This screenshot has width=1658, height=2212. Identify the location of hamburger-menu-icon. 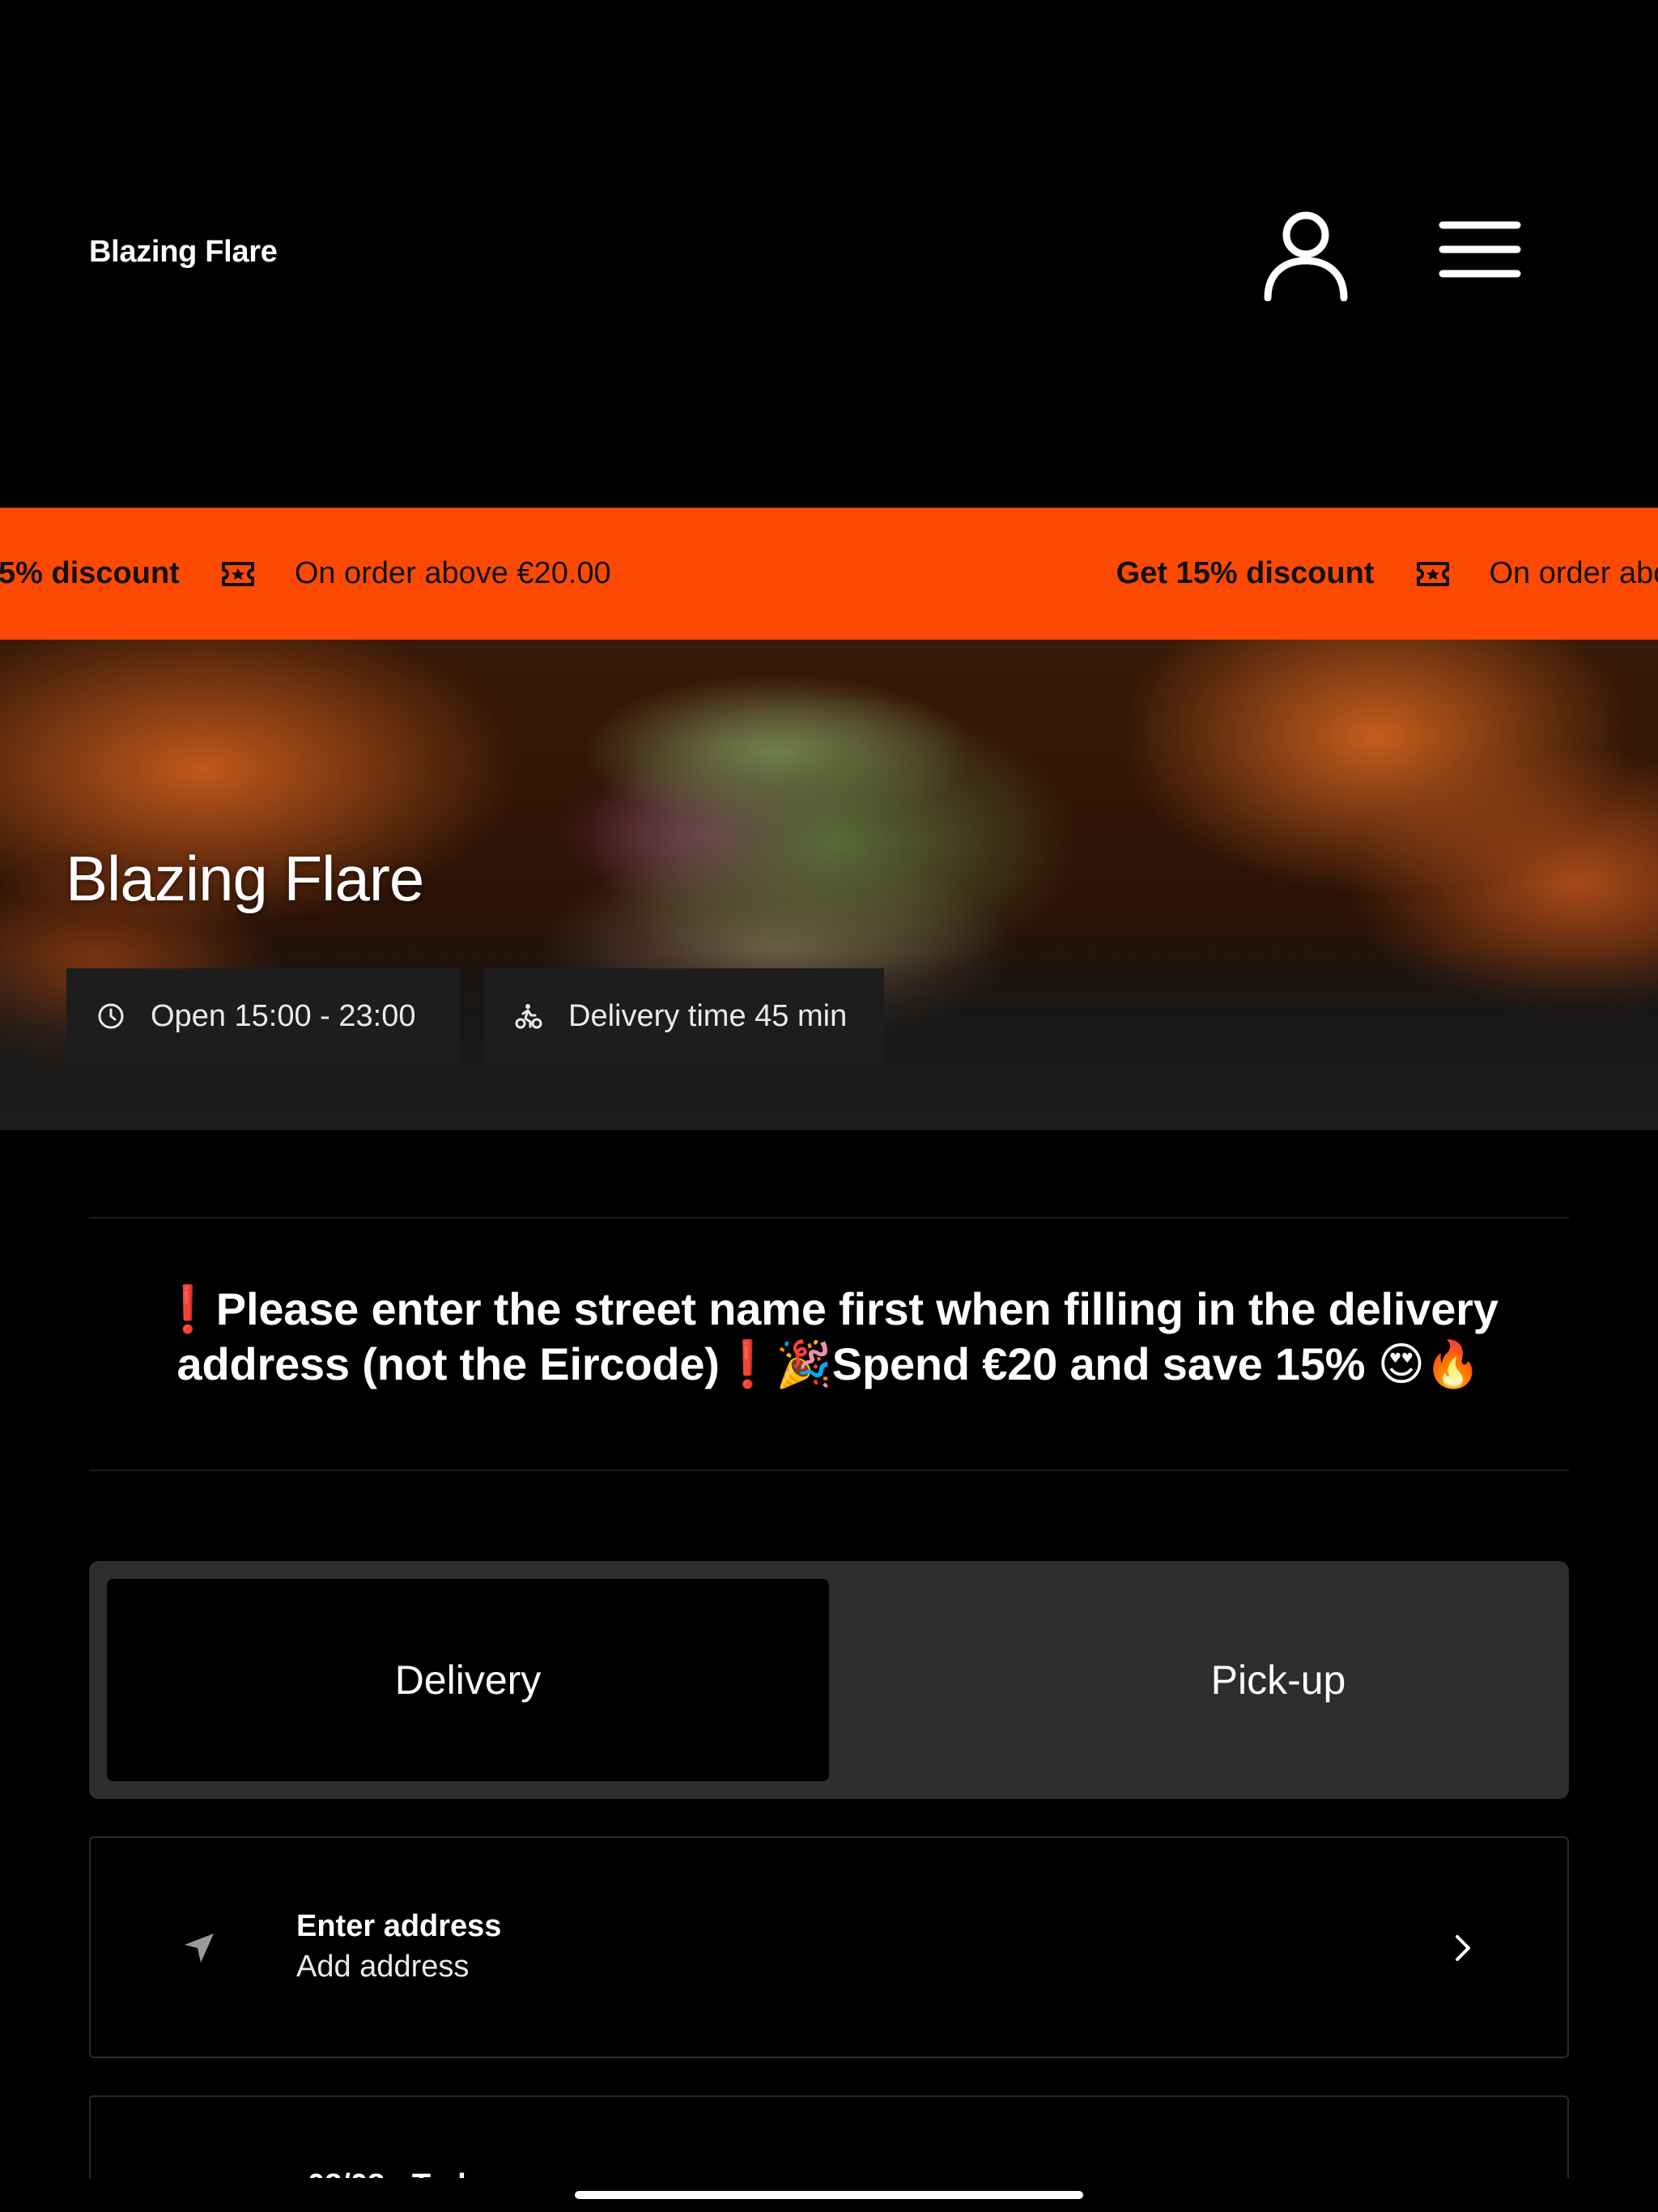
(1480, 250).